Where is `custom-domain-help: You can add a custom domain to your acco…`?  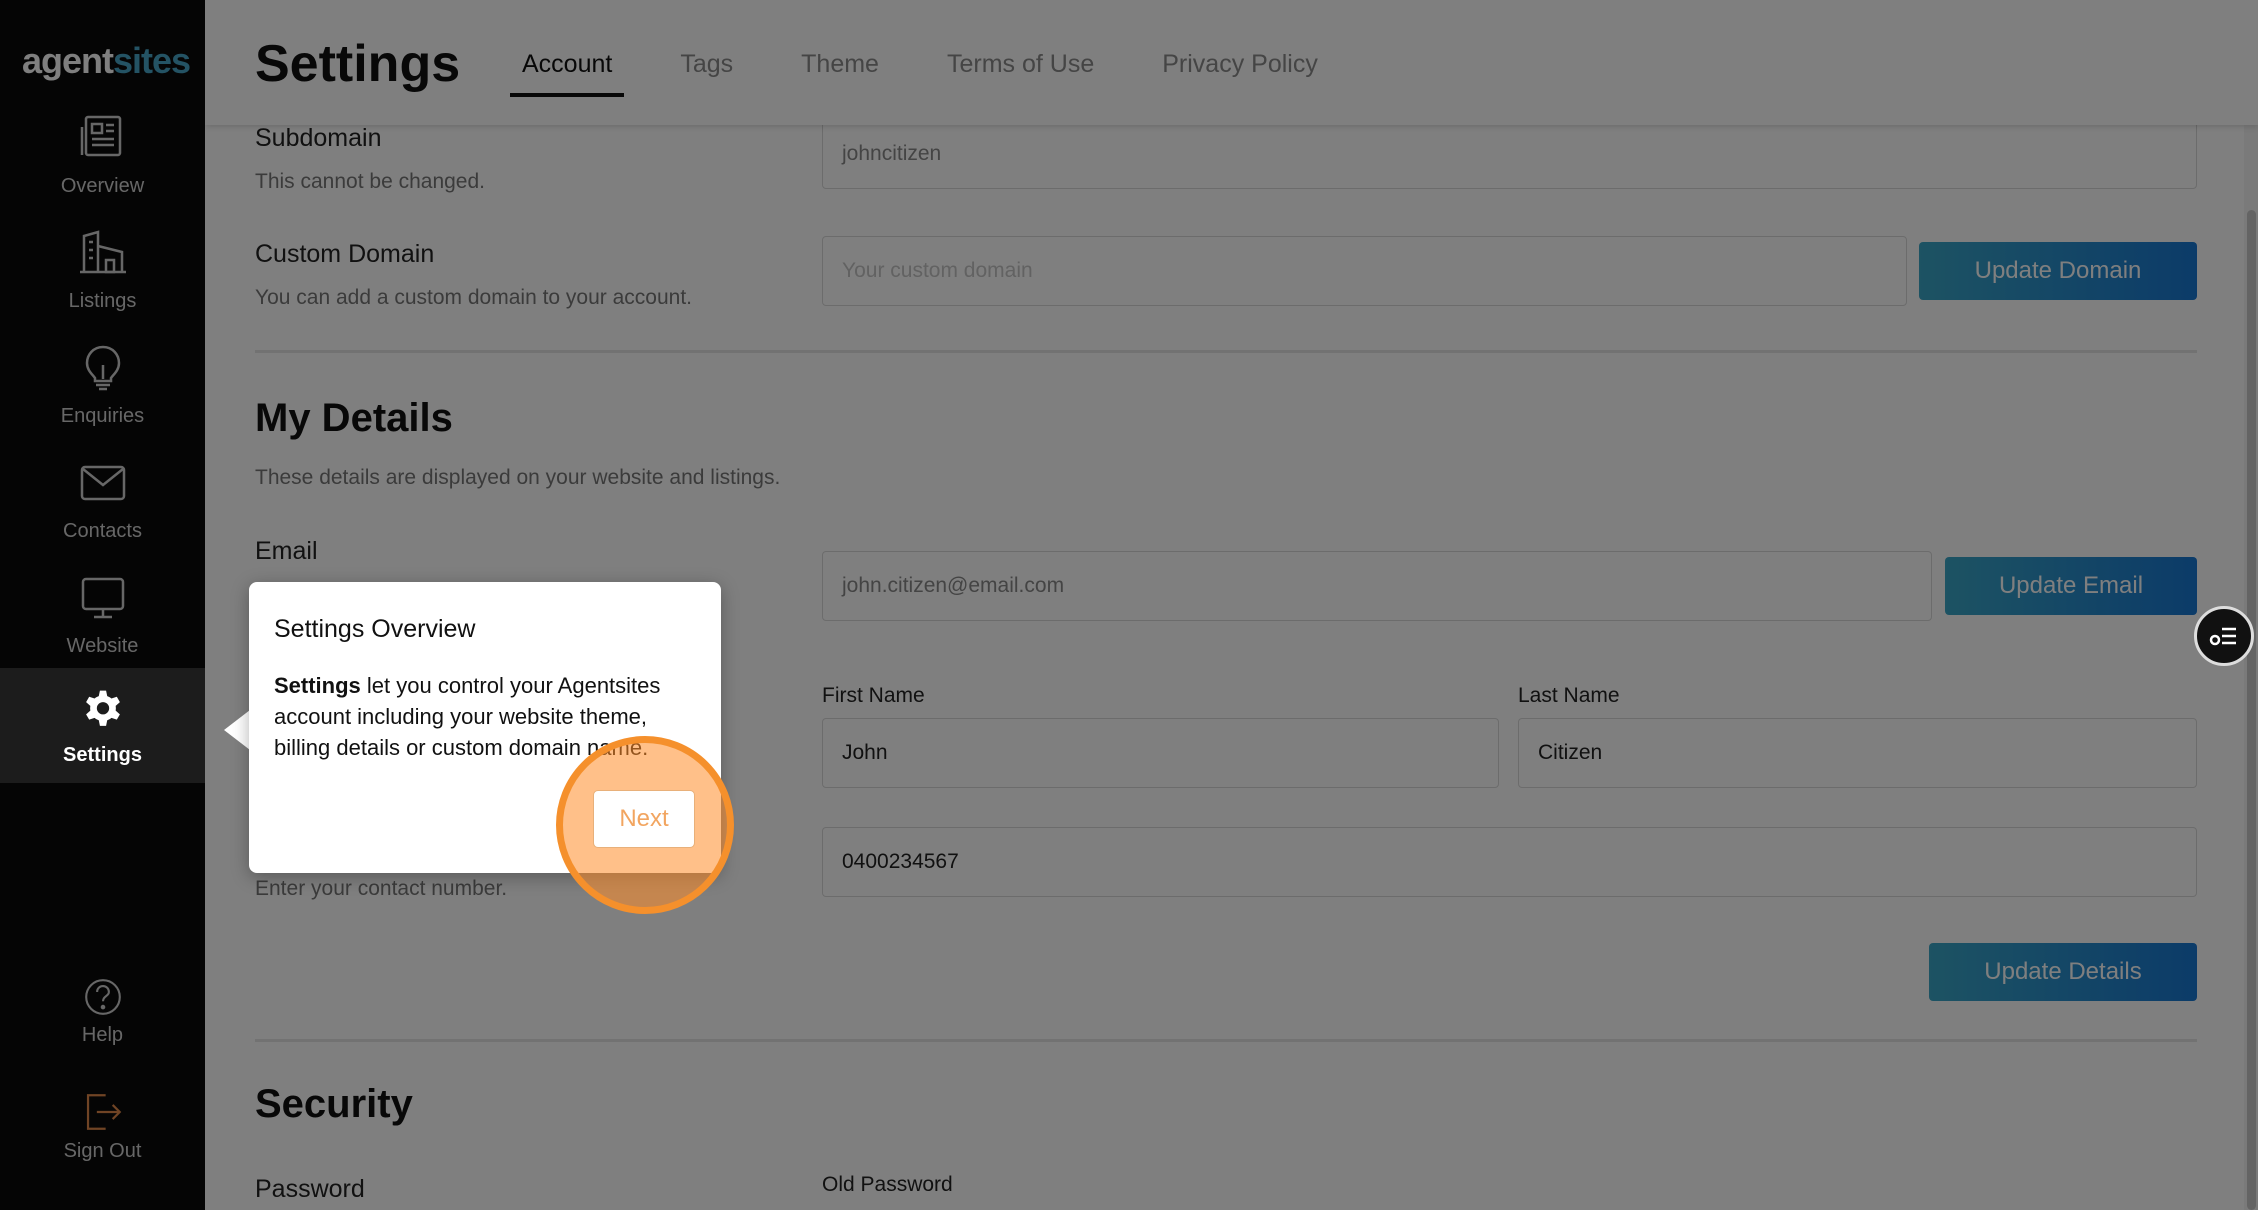 custom-domain-help: You can add a custom domain to your acco… is located at coordinates (474, 297).